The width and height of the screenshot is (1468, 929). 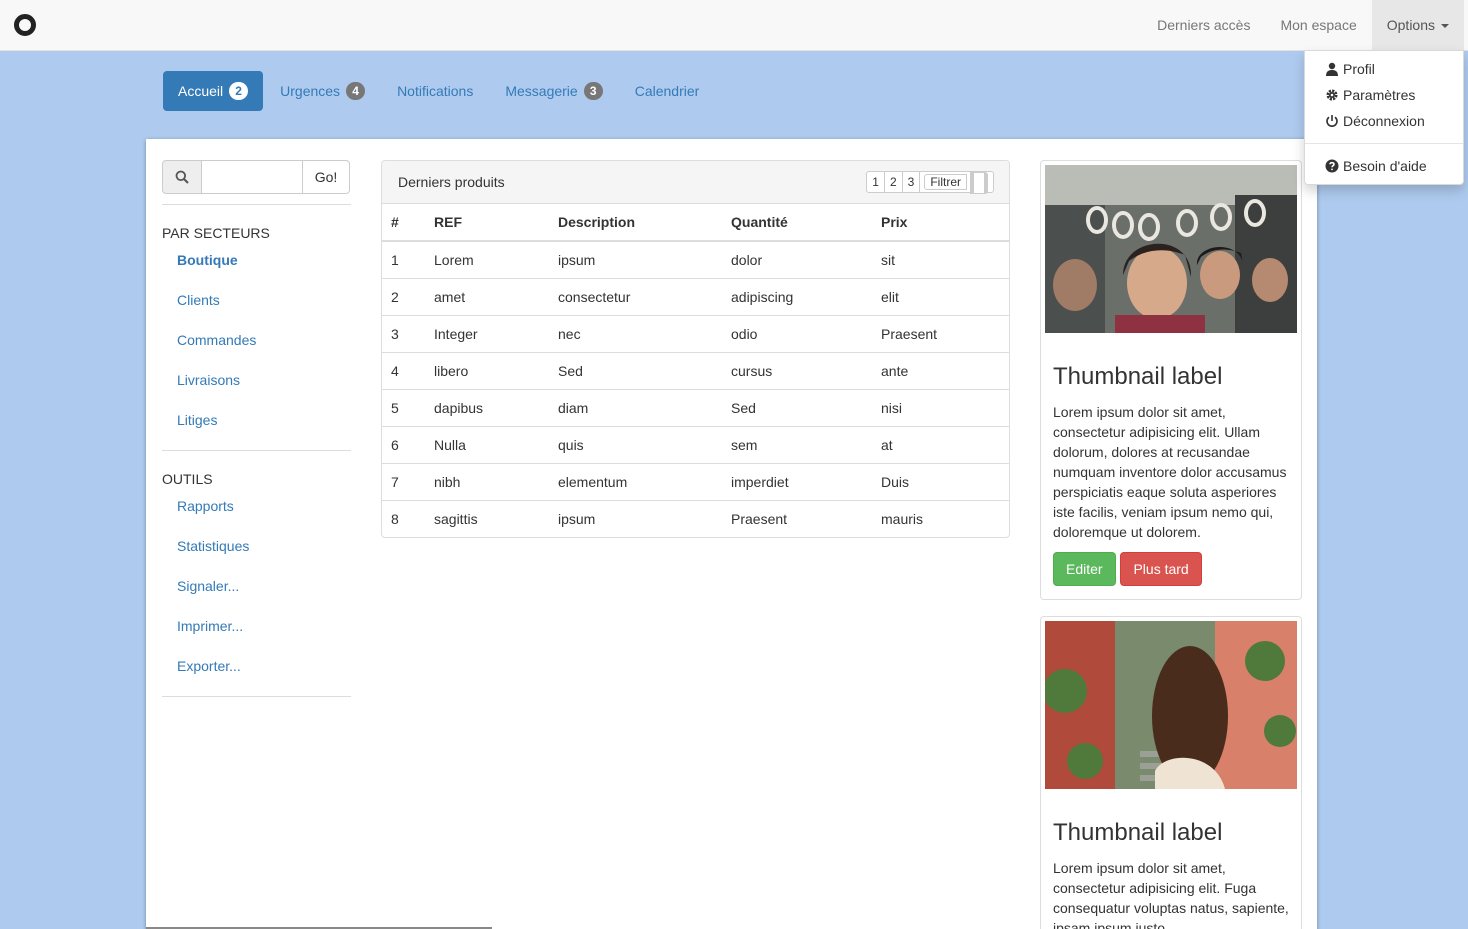 What do you see at coordinates (1332, 95) in the screenshot?
I see `gear-icon` at bounding box center [1332, 95].